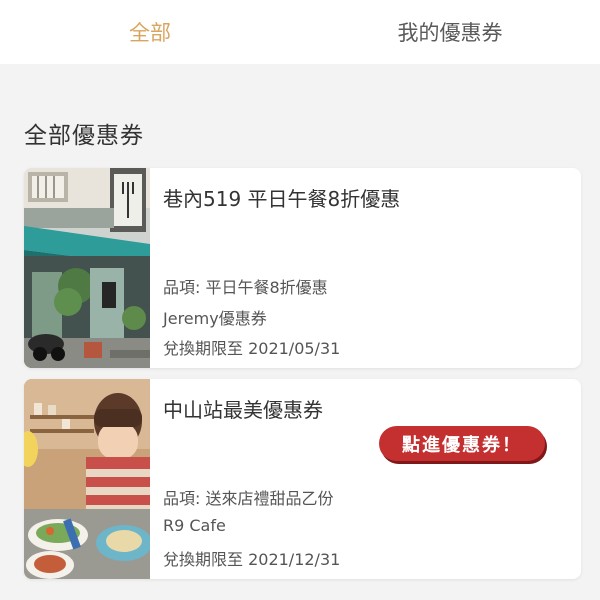 The width and height of the screenshot is (600, 600). What do you see at coordinates (245, 287) in the screenshot?
I see `coupon-item: 品項: 平日午餐8折優惠` at bounding box center [245, 287].